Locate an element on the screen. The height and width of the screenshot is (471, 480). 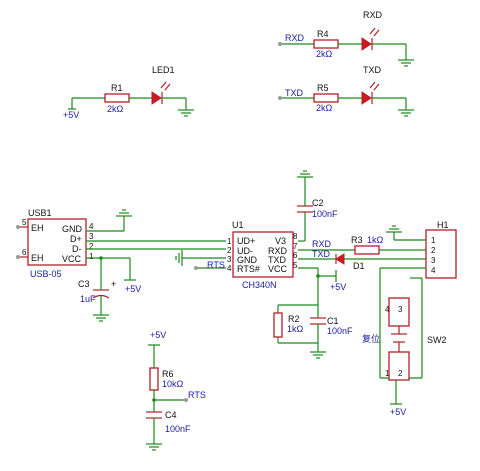
c1-ref: C1 is located at coordinates (333, 321).